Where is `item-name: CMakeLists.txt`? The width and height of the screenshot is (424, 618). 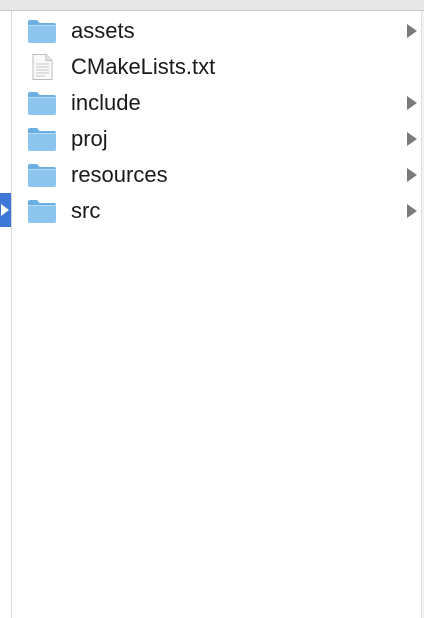
item-name: CMakeLists.txt is located at coordinates (143, 66).